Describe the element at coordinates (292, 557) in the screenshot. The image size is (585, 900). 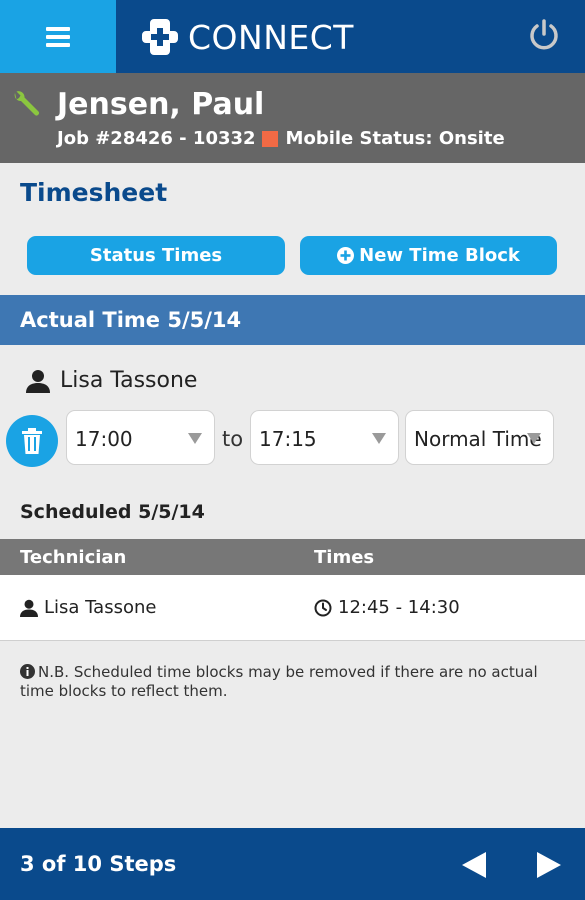
I see `scheduled-table-header: Technician Times` at that location.